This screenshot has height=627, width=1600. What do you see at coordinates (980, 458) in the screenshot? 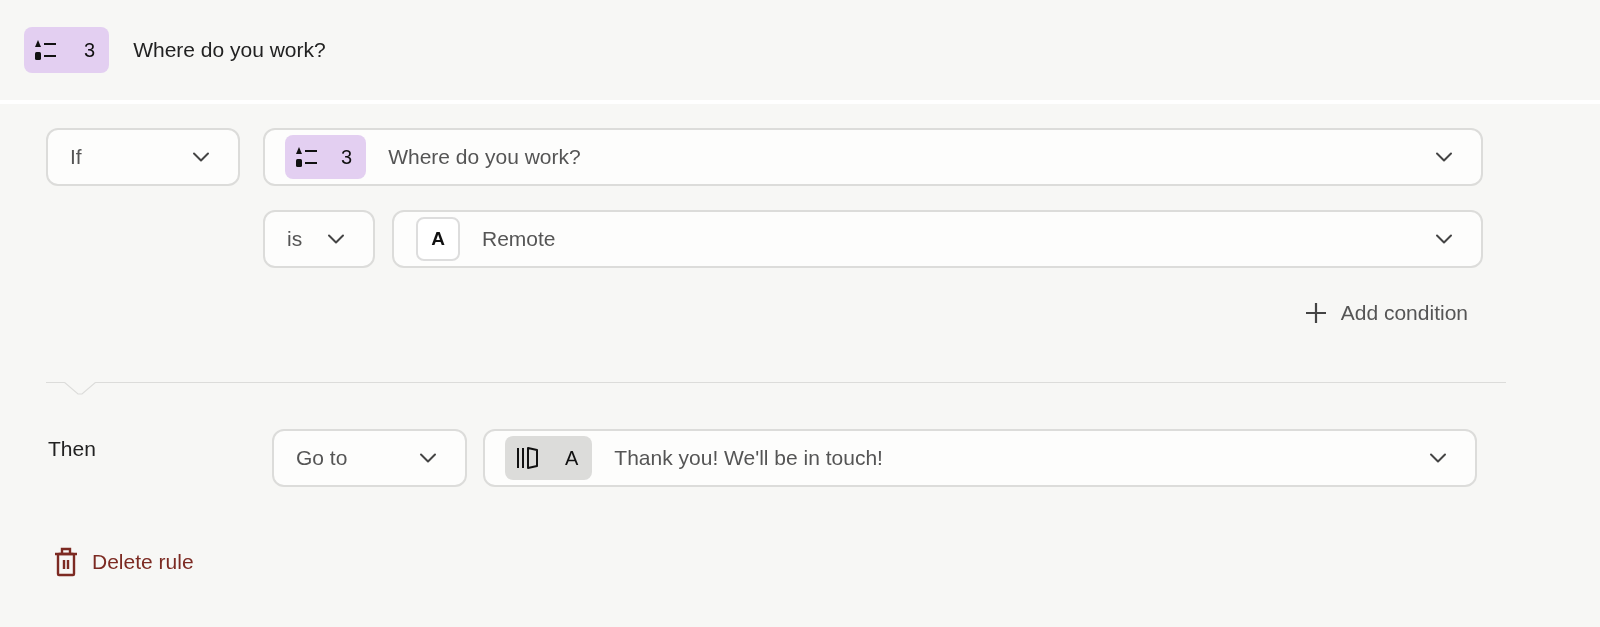
I see `destination-dropdown: A Thank you! We'll be in touch!` at bounding box center [980, 458].